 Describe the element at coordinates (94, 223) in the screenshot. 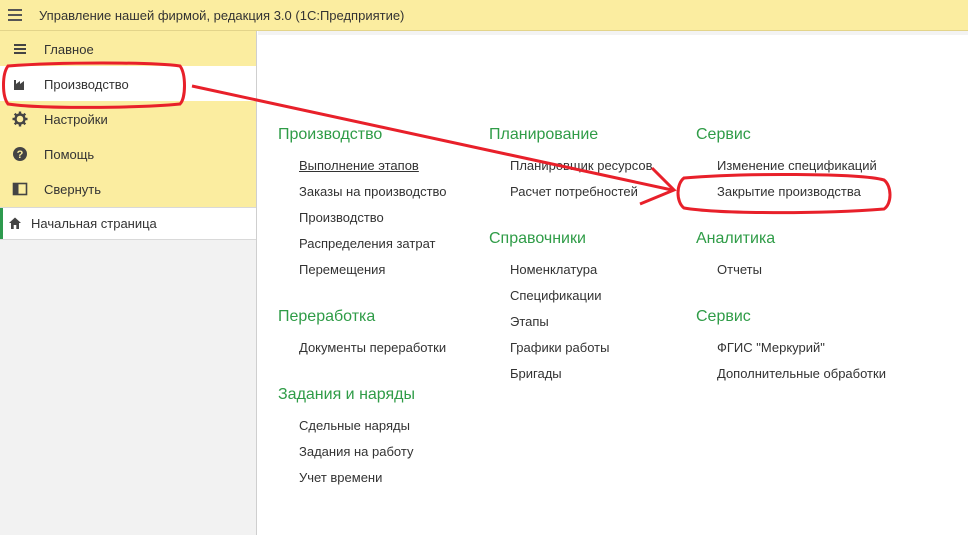

I see `sidebar-item-label: Начальная страница` at that location.